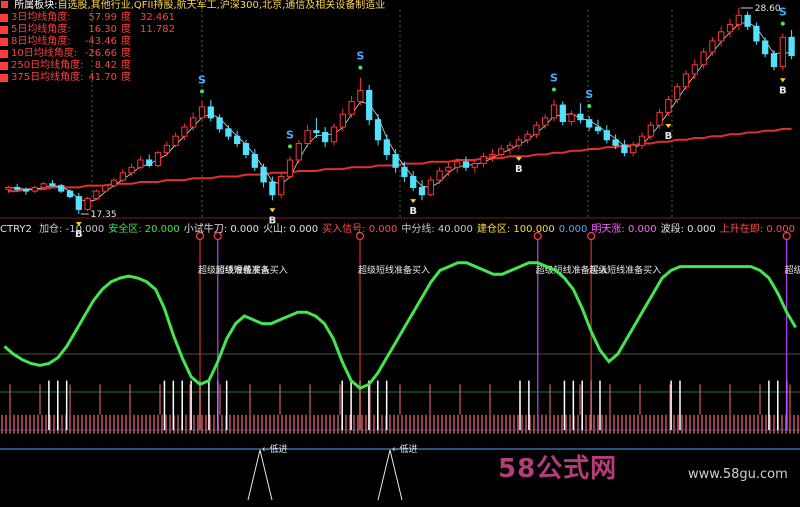 The image size is (800, 507). Describe the element at coordinates (100, 53) in the screenshot. I see `legend-value: -26.66` at that location.